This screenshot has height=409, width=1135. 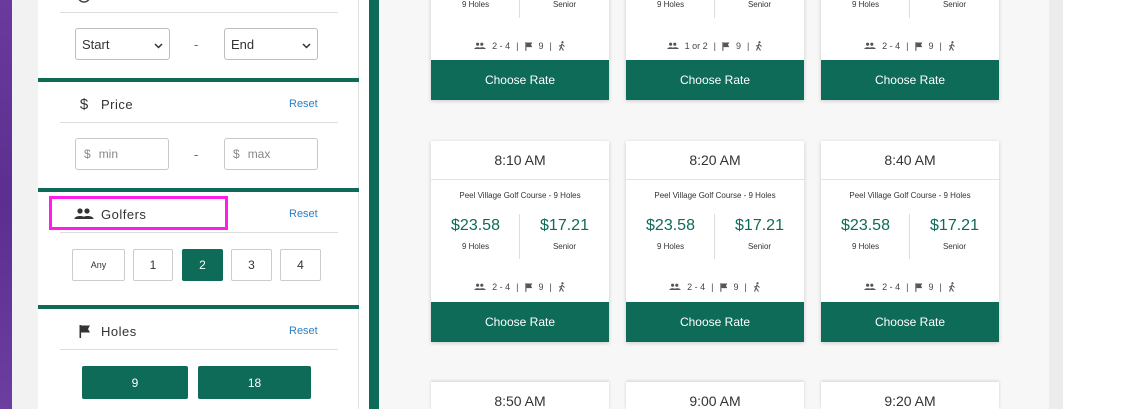 I want to click on right-gutter, so click(x=1056, y=204).